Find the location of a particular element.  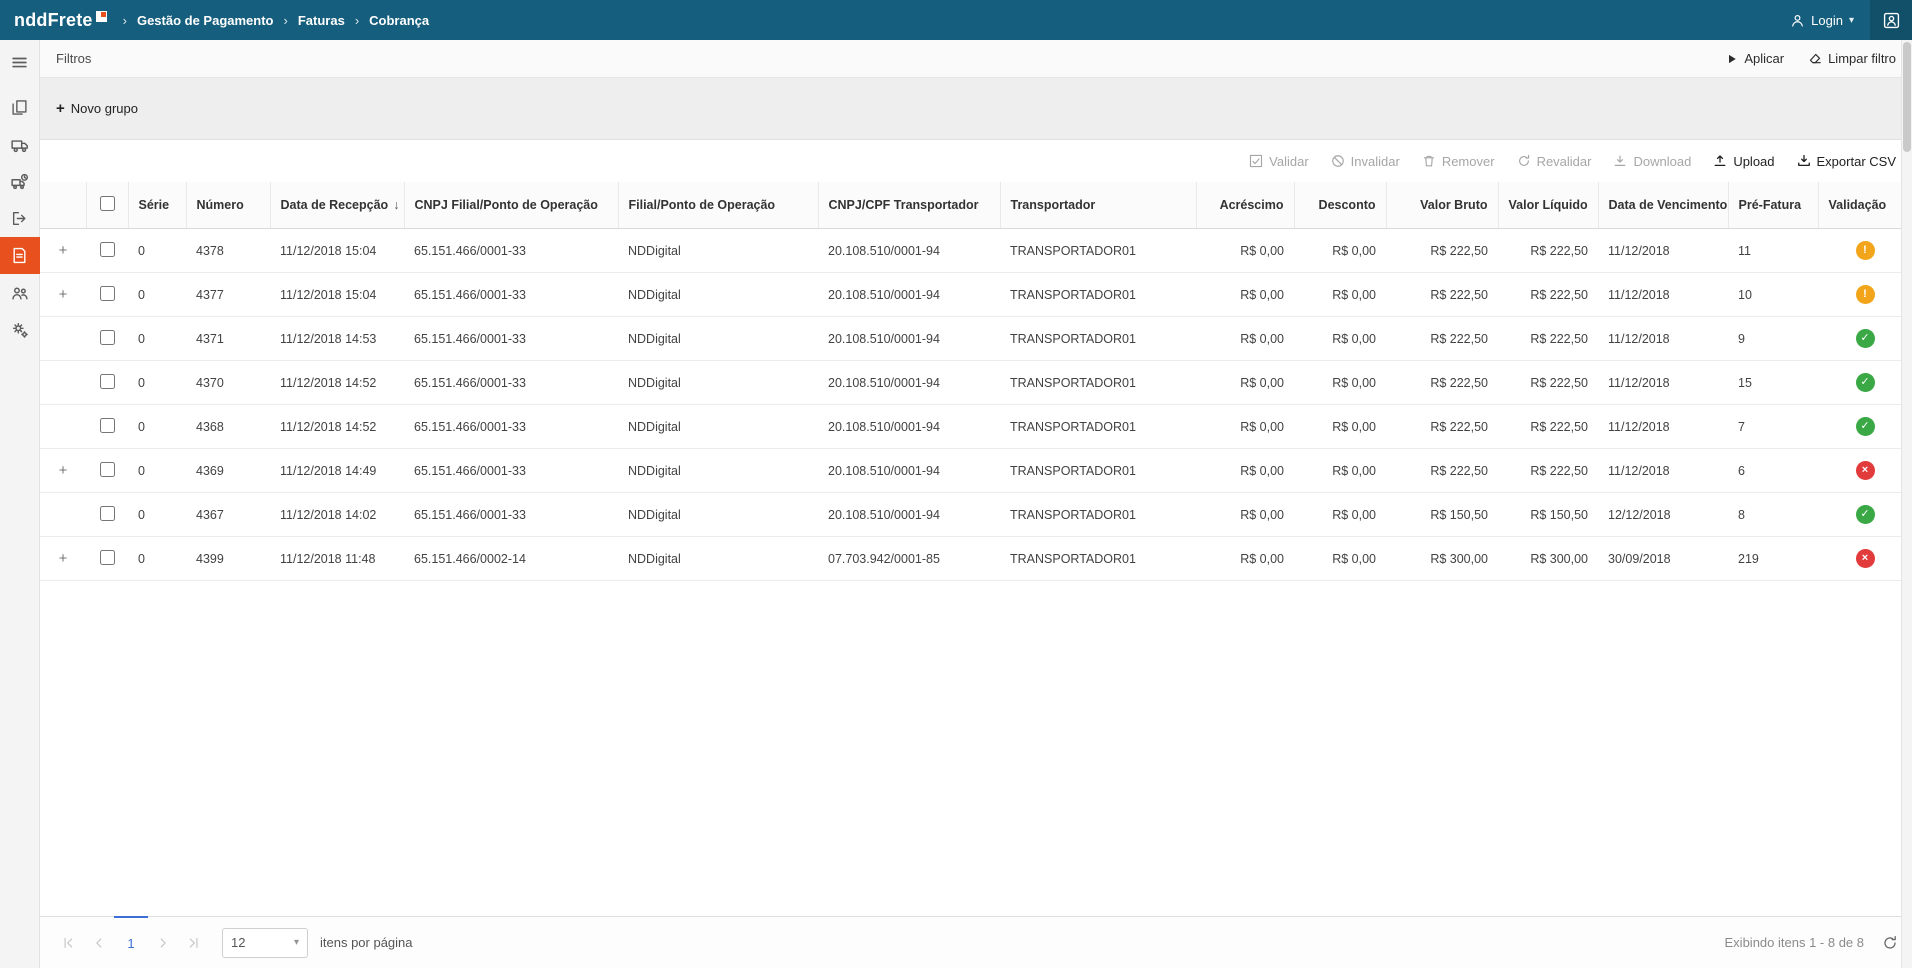

expander-cell: + is located at coordinates (63, 250).